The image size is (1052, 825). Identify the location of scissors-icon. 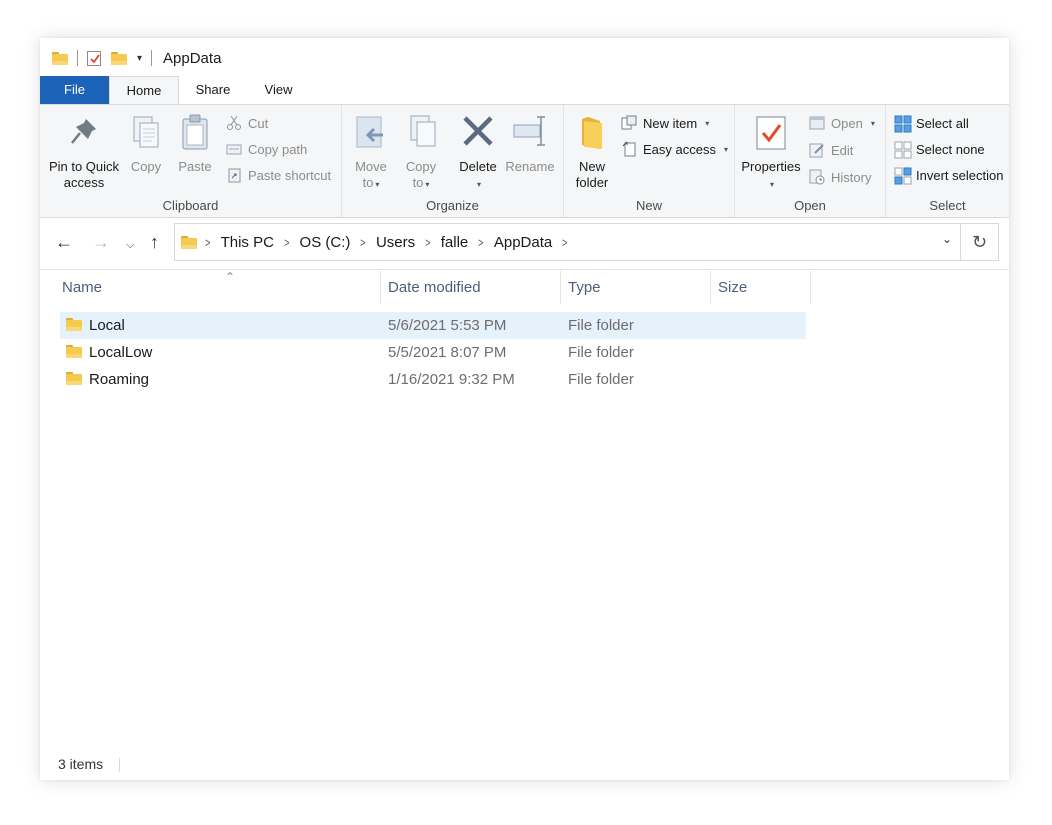
(234, 123).